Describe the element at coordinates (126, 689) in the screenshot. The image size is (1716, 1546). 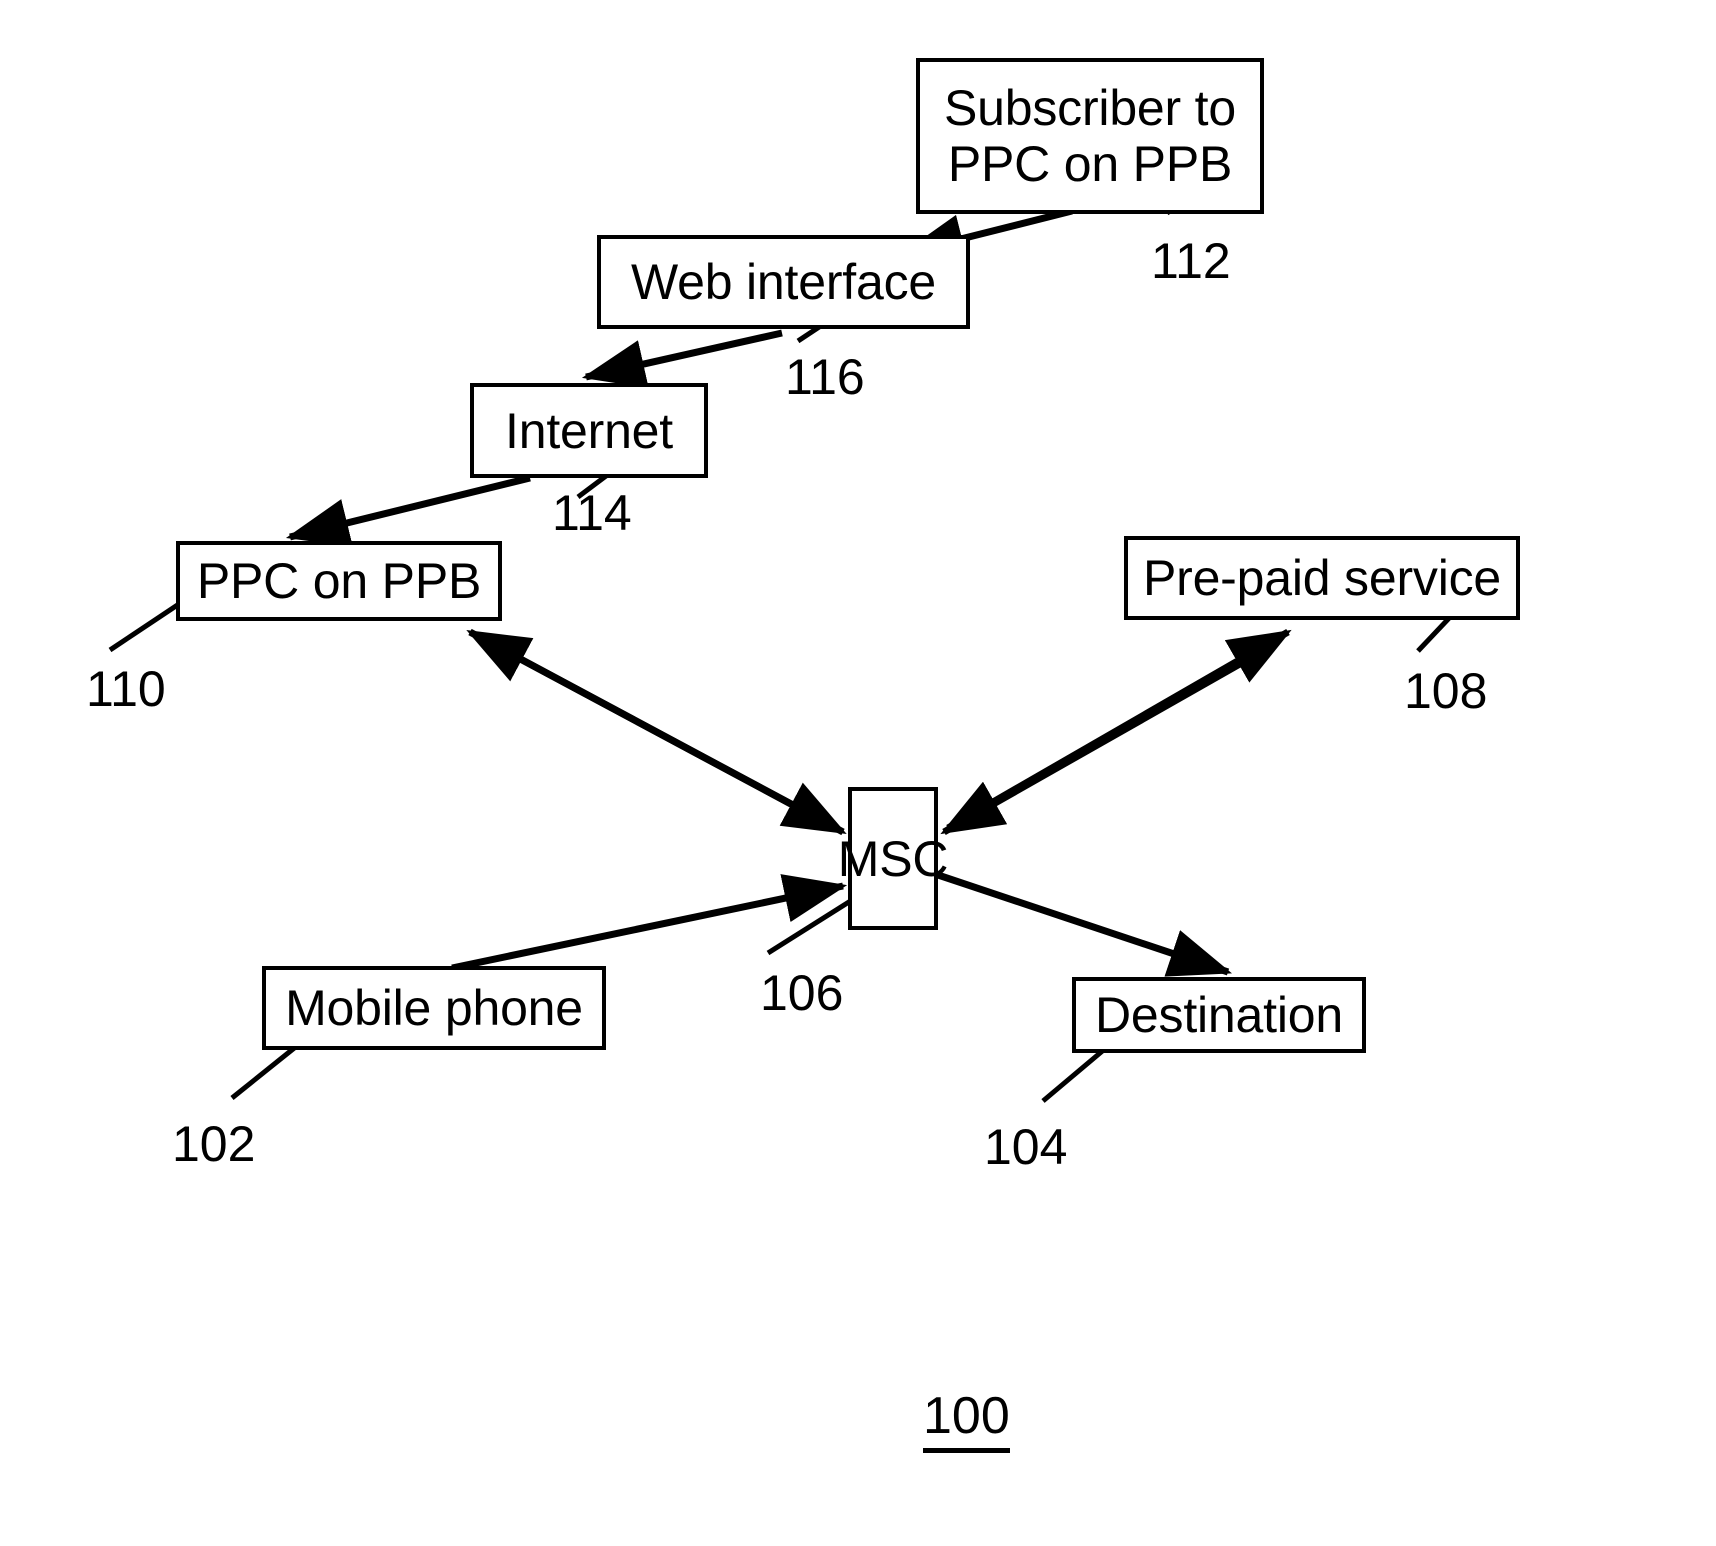
I see `reference-numeral-110: 110` at that location.